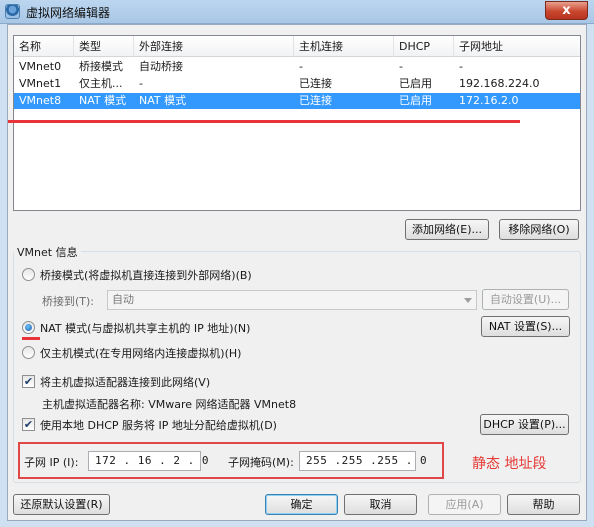 The height and width of the screenshot is (527, 594). Describe the element at coordinates (380, 504) in the screenshot. I see `cancel-button: 取消` at that location.